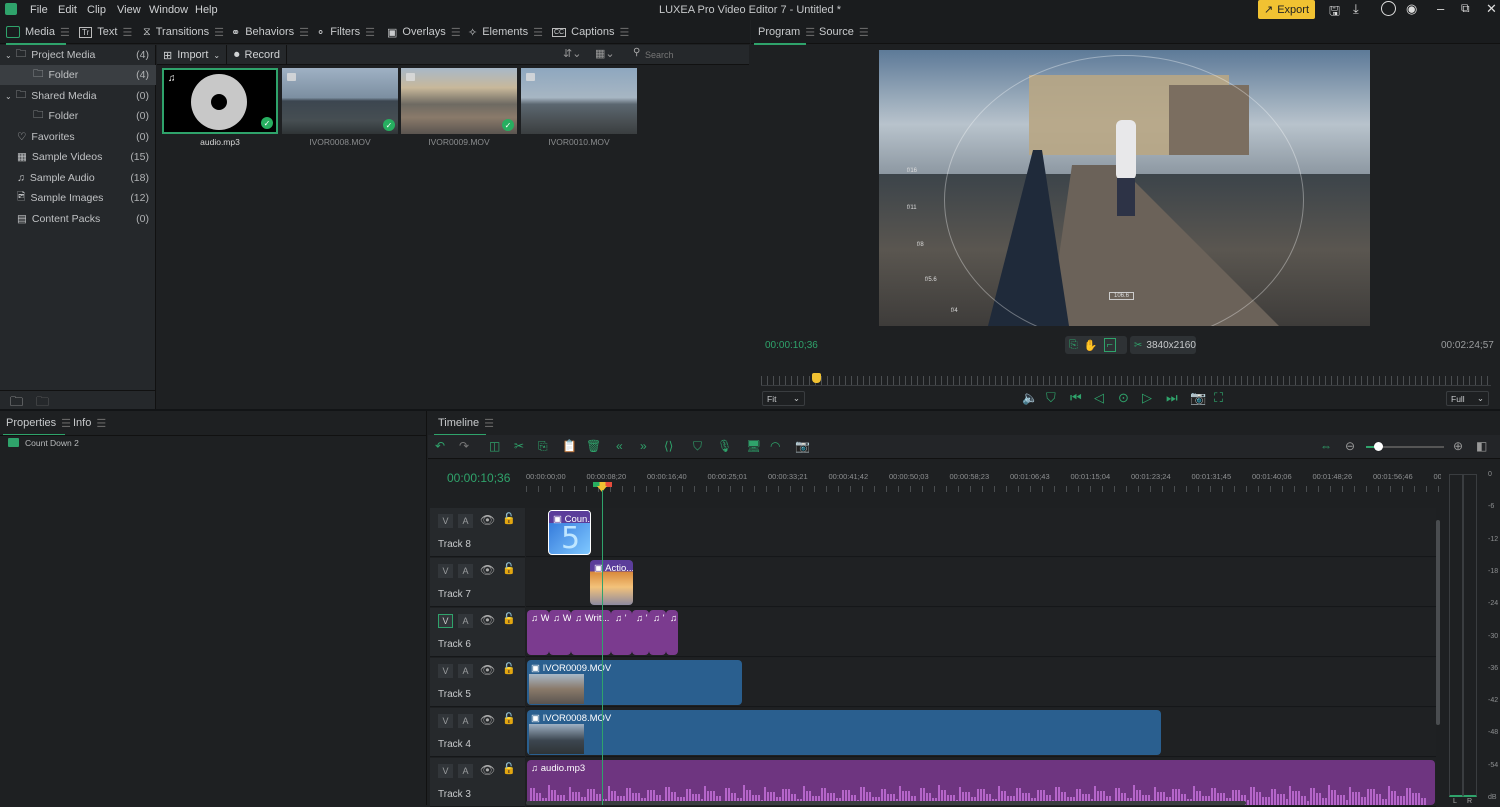 This screenshot has height=807, width=1500. Describe the element at coordinates (192, 55) in the screenshot. I see `import-button: ⊞ Import ⌄` at that location.